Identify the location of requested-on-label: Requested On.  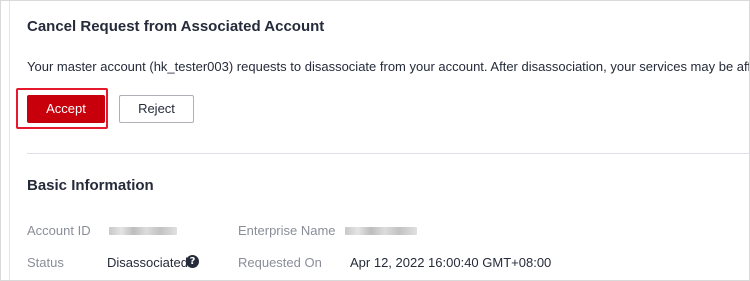
(280, 262).